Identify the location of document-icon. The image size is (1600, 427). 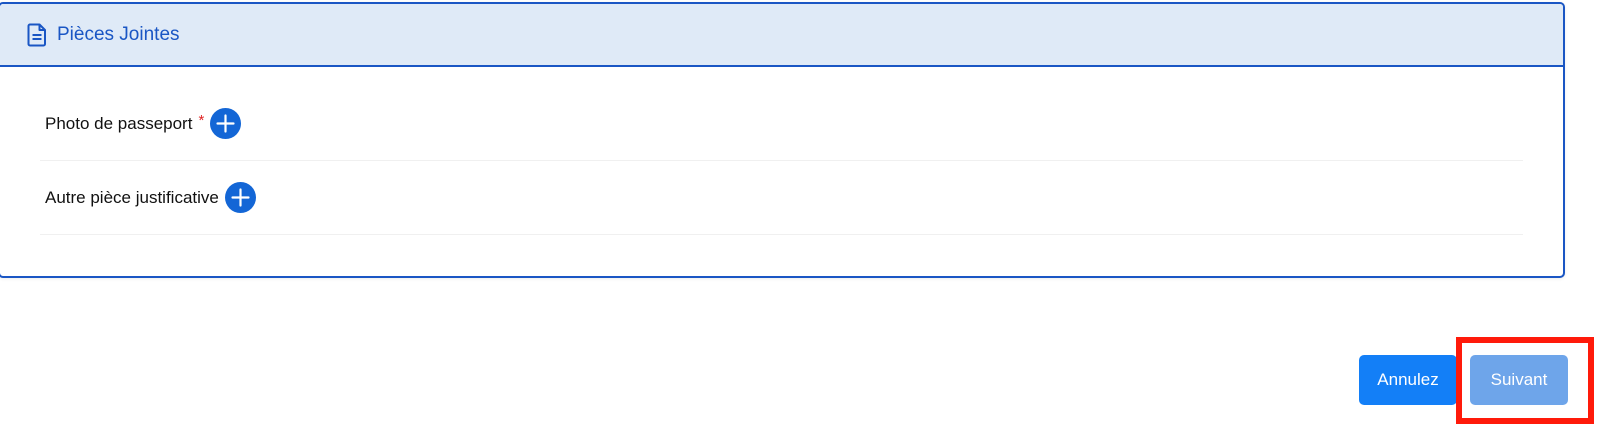
(36, 34).